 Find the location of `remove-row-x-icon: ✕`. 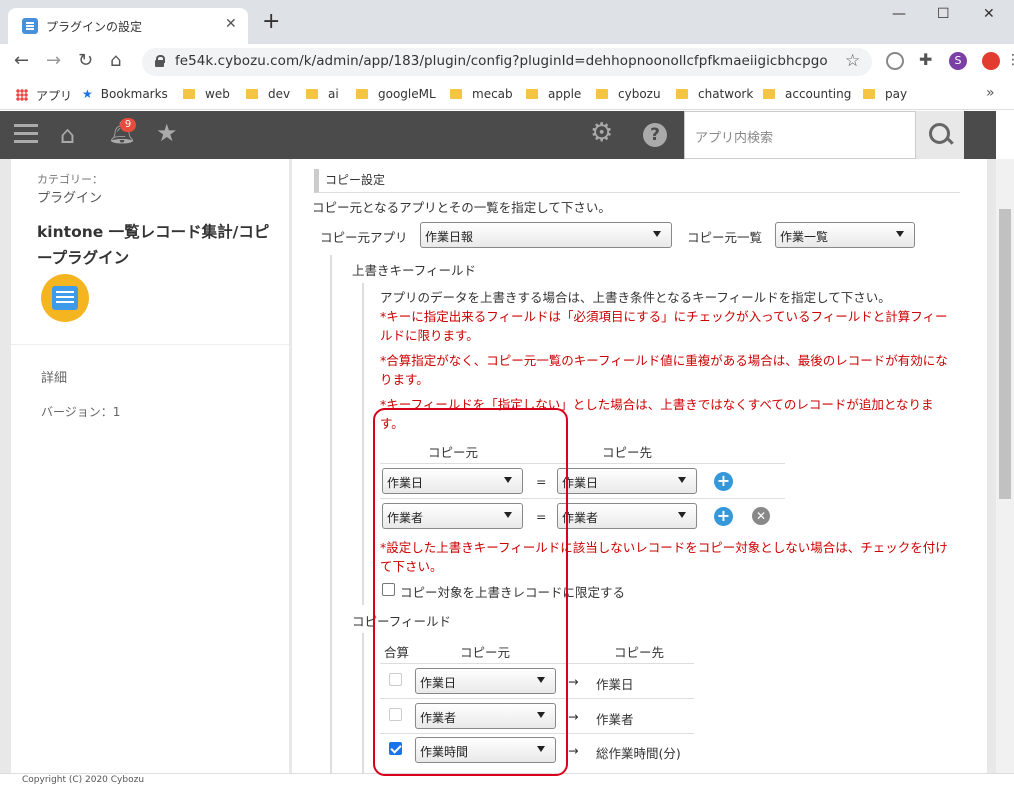

remove-row-x-icon: ✕ is located at coordinates (761, 516).